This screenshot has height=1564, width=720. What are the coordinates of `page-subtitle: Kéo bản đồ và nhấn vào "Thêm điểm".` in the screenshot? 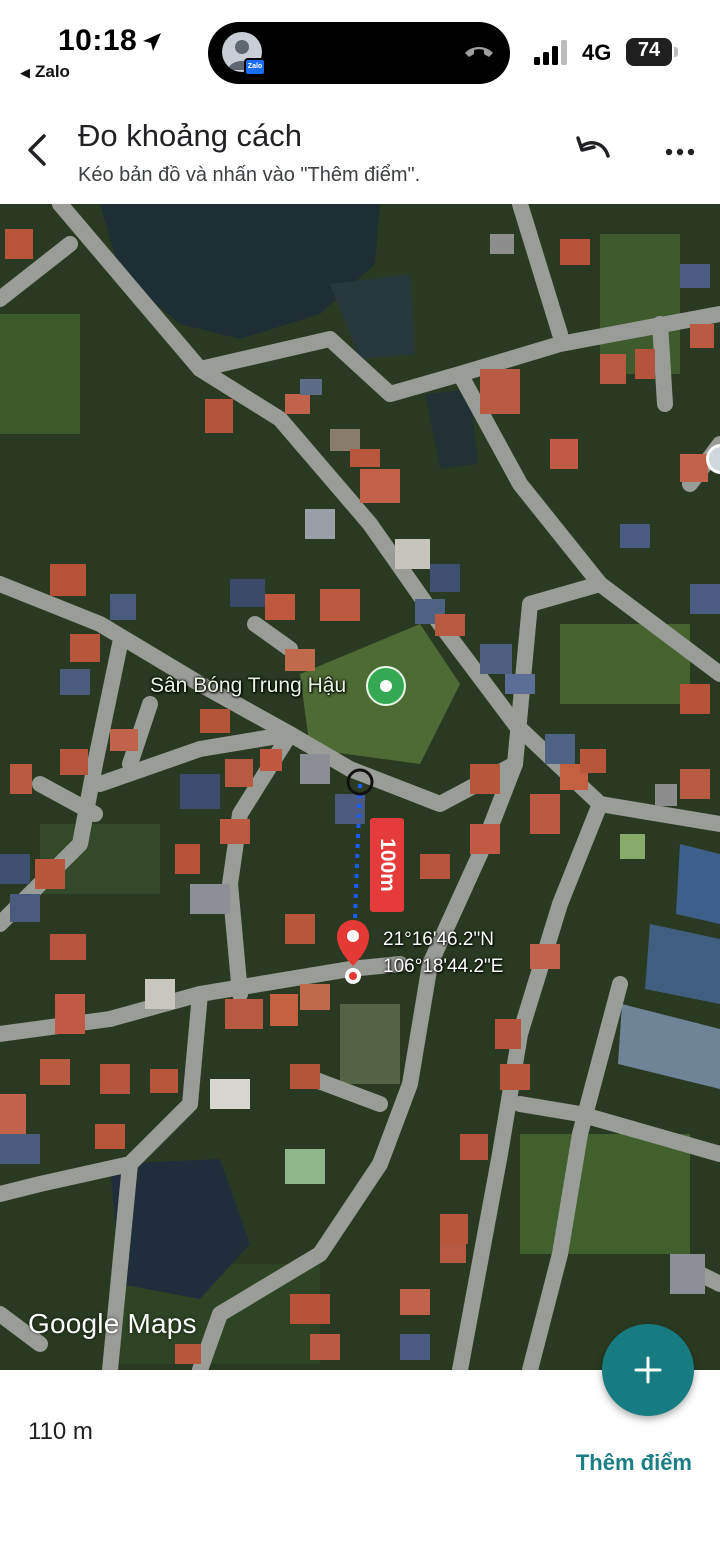 It's located at (249, 175).